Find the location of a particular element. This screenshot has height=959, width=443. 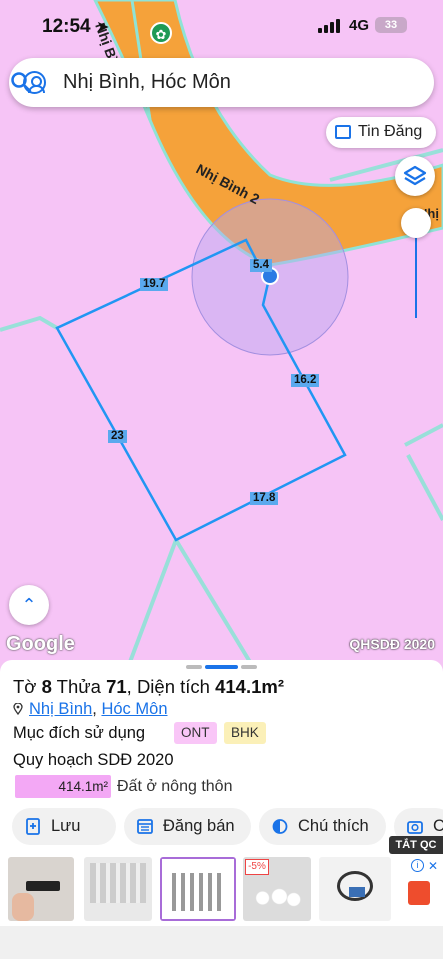

parcel-title: Tờ 8 Thửa 71, Diện tích 414.1m² is located at coordinates (148, 687).